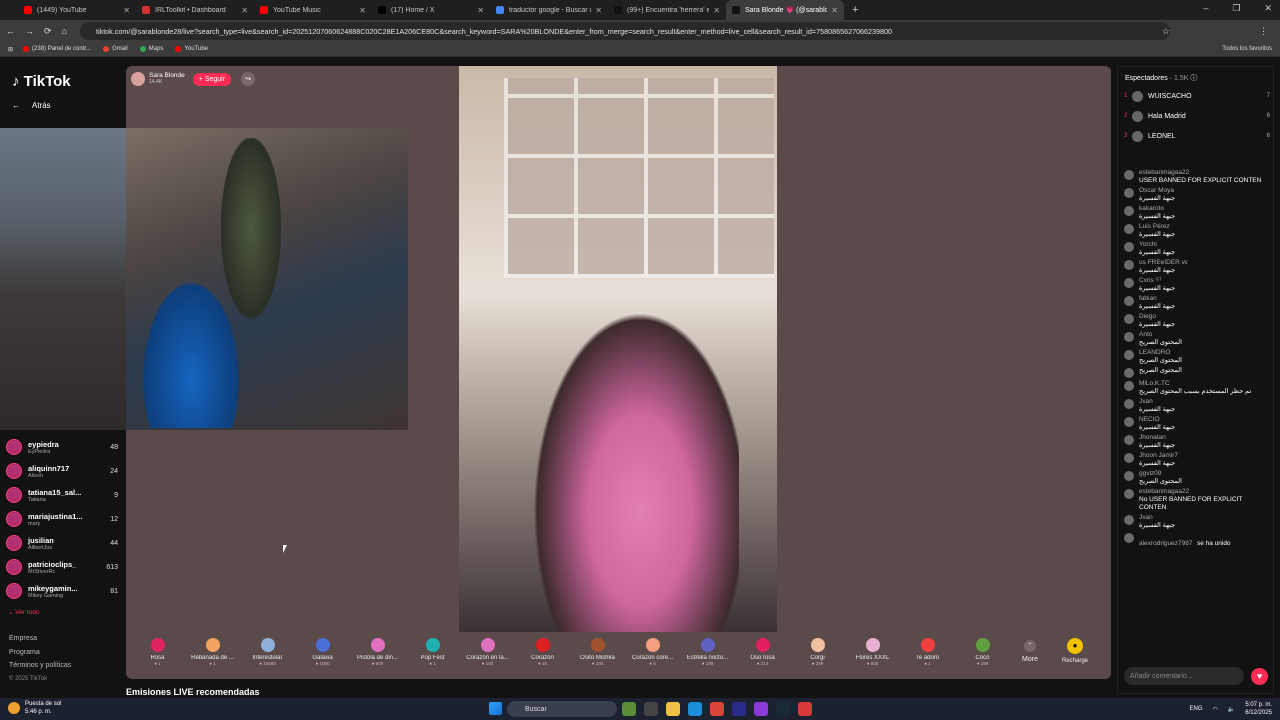 The height and width of the screenshot is (720, 1280). What do you see at coordinates (817, 649) in the screenshot?
I see `gift-item: Corgi ● 299` at bounding box center [817, 649].